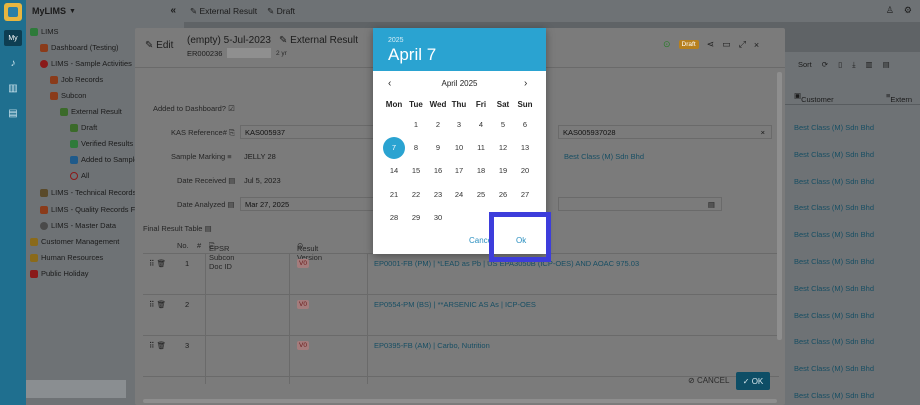  Describe the element at coordinates (805, 65) in the screenshot. I see `sort-button: Sort` at that location.